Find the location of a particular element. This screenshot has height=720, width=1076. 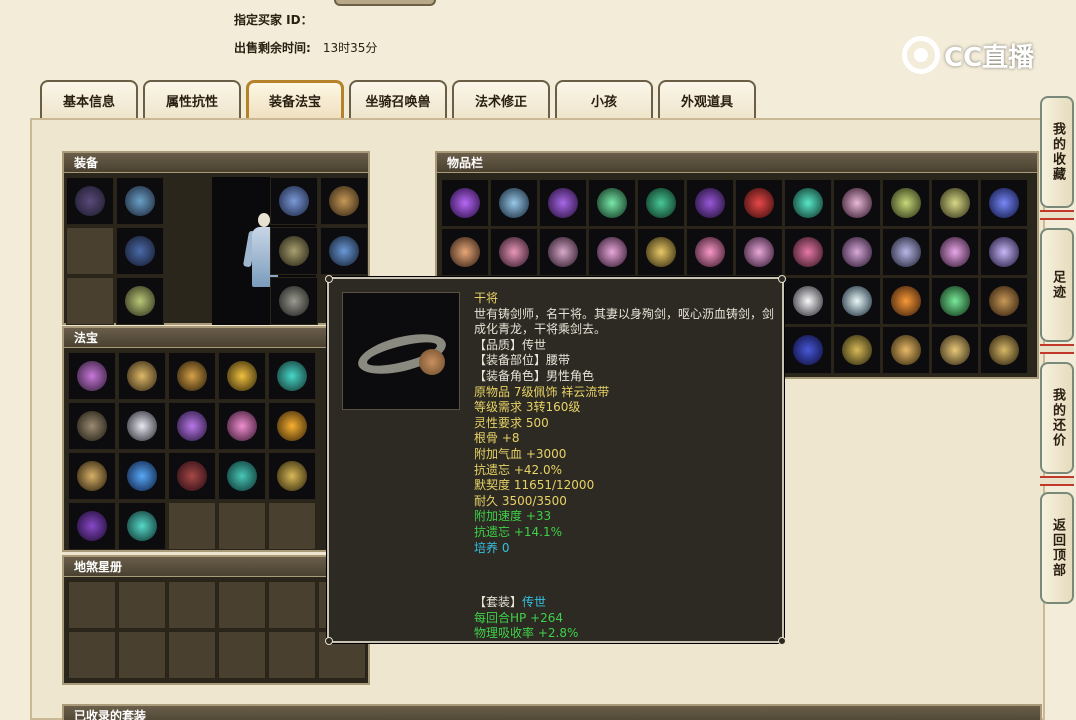

footprints-button: 足迹 is located at coordinates (1057, 285).